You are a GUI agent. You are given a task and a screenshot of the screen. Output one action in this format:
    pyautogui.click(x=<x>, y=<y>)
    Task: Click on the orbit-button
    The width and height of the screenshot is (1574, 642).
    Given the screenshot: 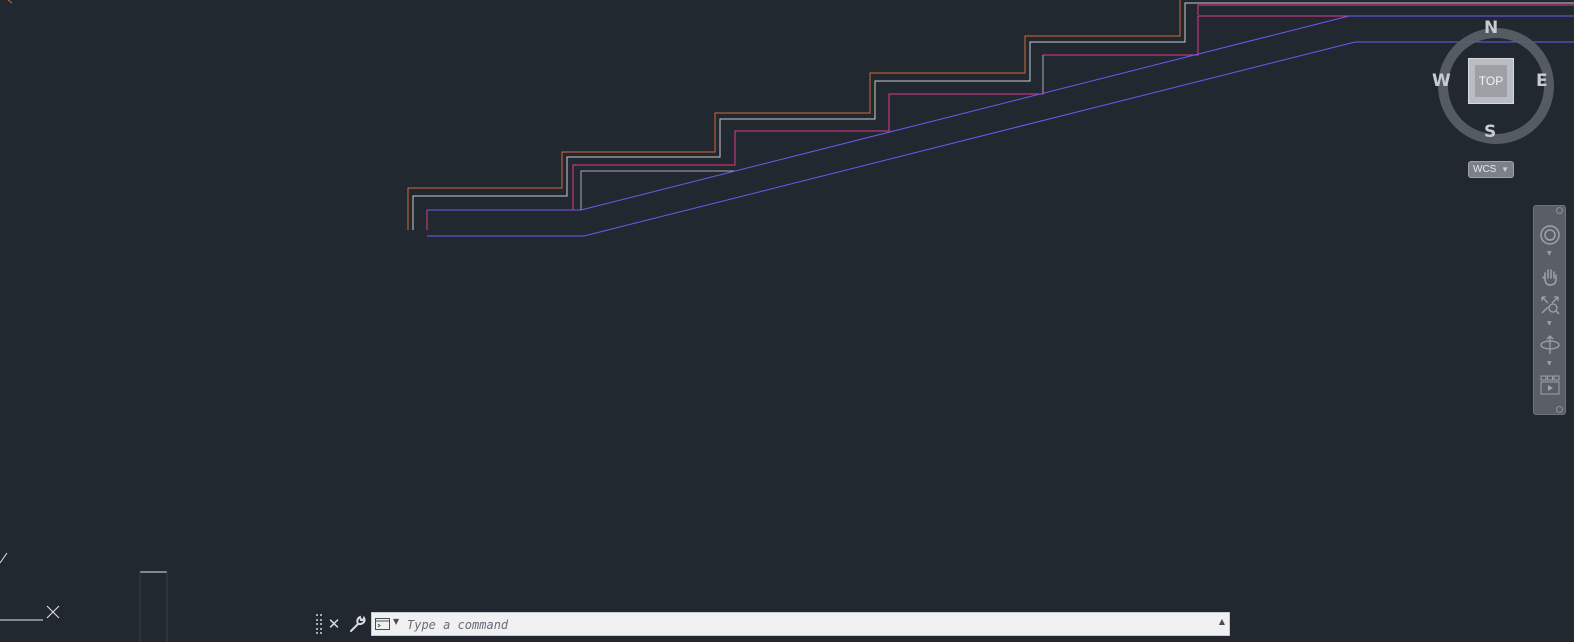 What is the action you would take?
    pyautogui.click(x=1549, y=344)
    